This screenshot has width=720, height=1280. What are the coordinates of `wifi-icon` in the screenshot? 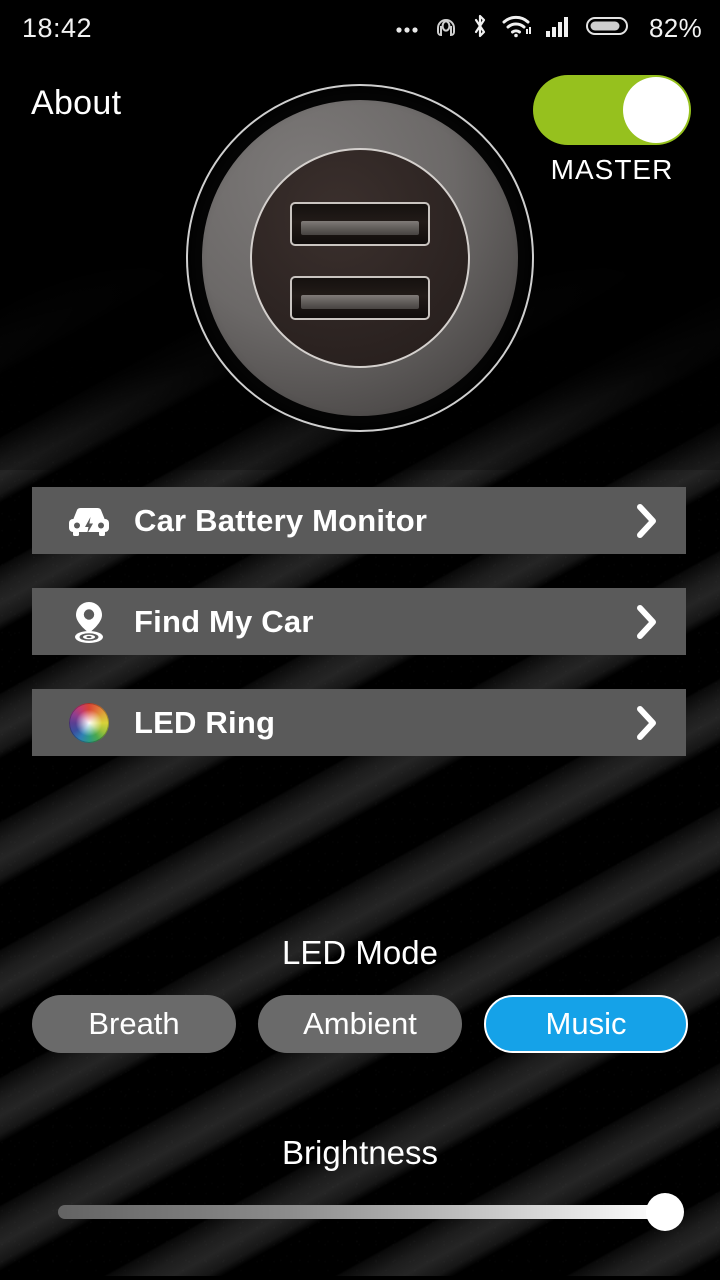 It's located at (517, 28).